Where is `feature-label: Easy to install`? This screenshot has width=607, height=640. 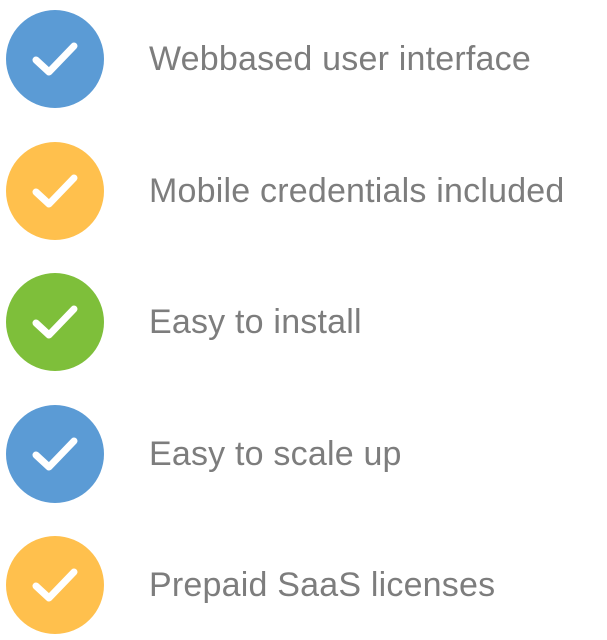
feature-label: Easy to install is located at coordinates (255, 322).